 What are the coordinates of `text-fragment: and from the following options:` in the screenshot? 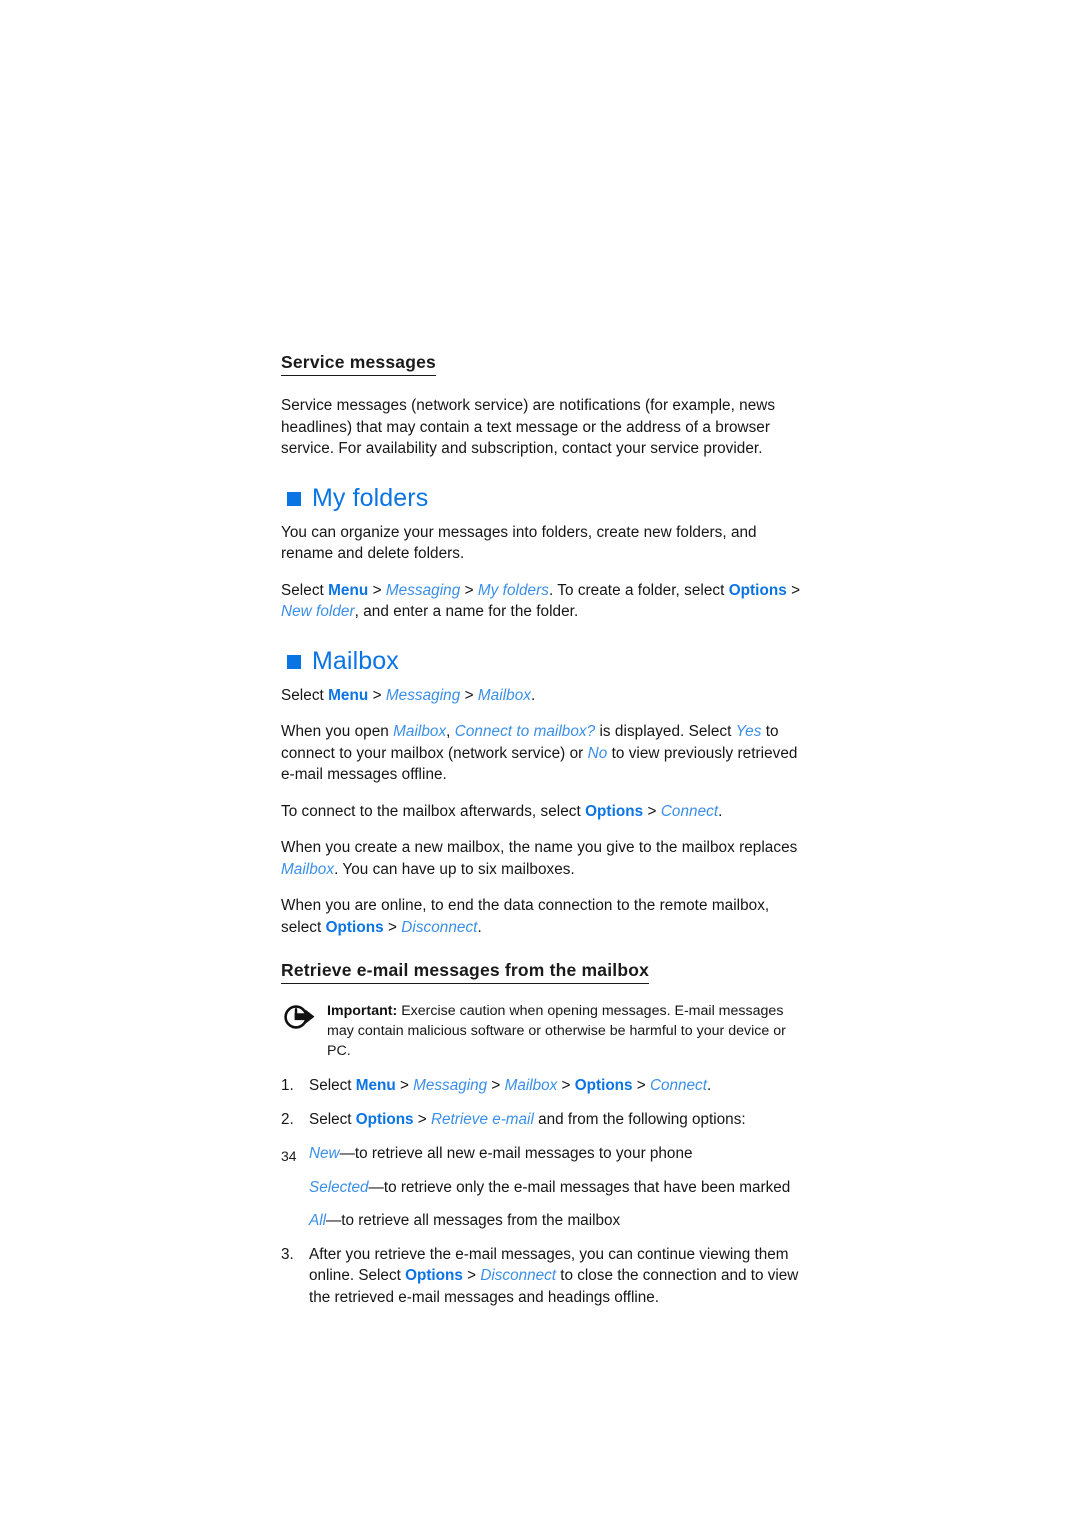 It's located at (639, 1119).